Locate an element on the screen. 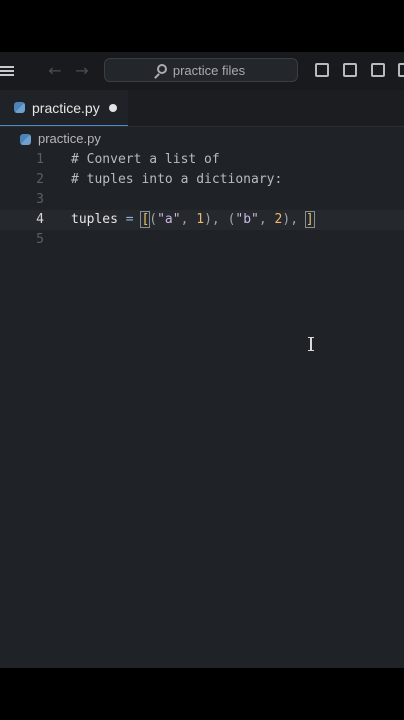  command-center-search: practice files is located at coordinates (201, 70).